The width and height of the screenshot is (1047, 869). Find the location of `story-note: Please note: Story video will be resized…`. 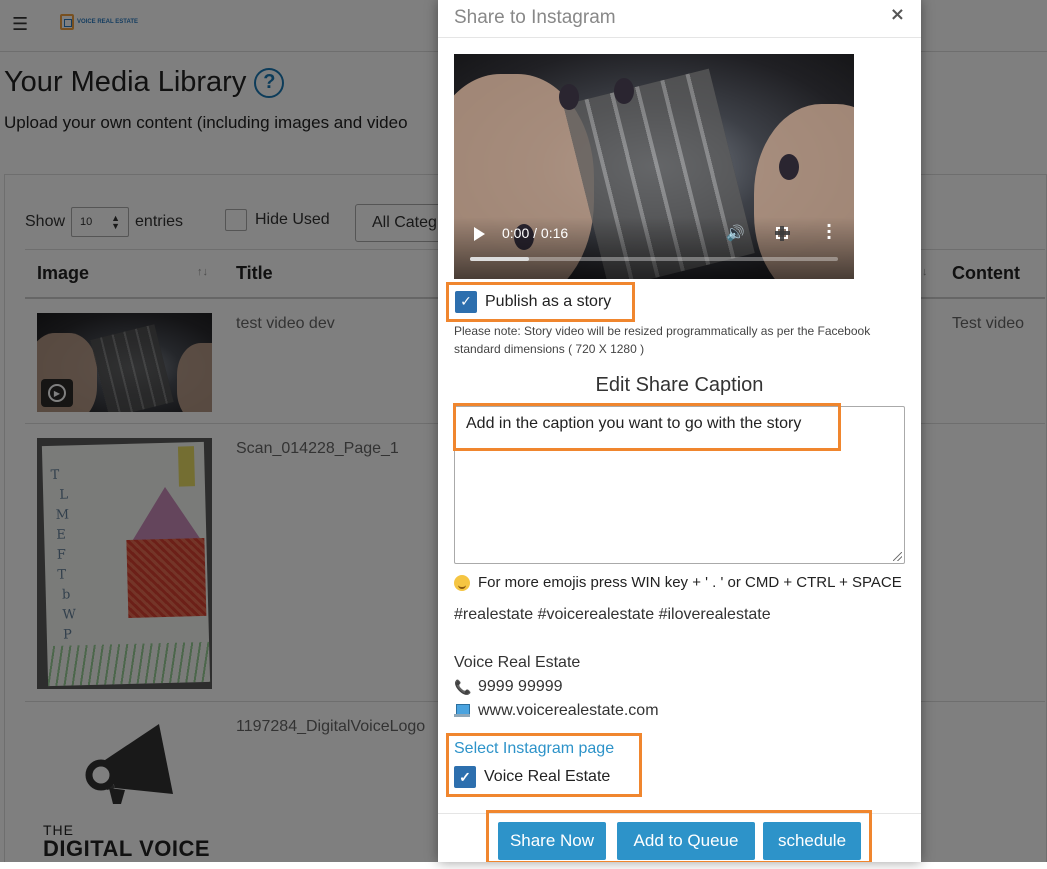

story-note: Please note: Story video will be resized… is located at coordinates (662, 340).